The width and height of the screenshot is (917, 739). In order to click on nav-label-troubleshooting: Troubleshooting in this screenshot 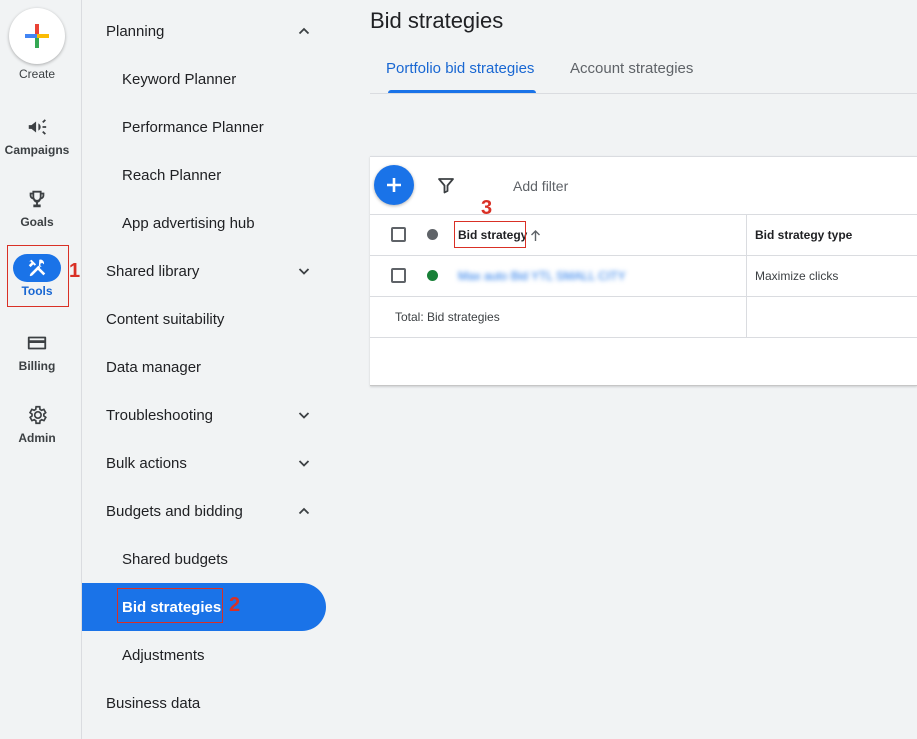, I will do `click(160, 415)`.